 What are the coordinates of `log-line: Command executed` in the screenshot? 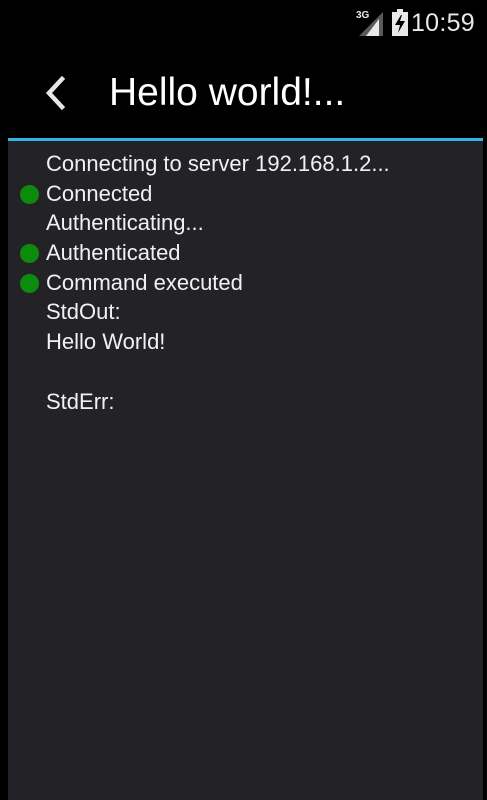 It's located at (245, 283).